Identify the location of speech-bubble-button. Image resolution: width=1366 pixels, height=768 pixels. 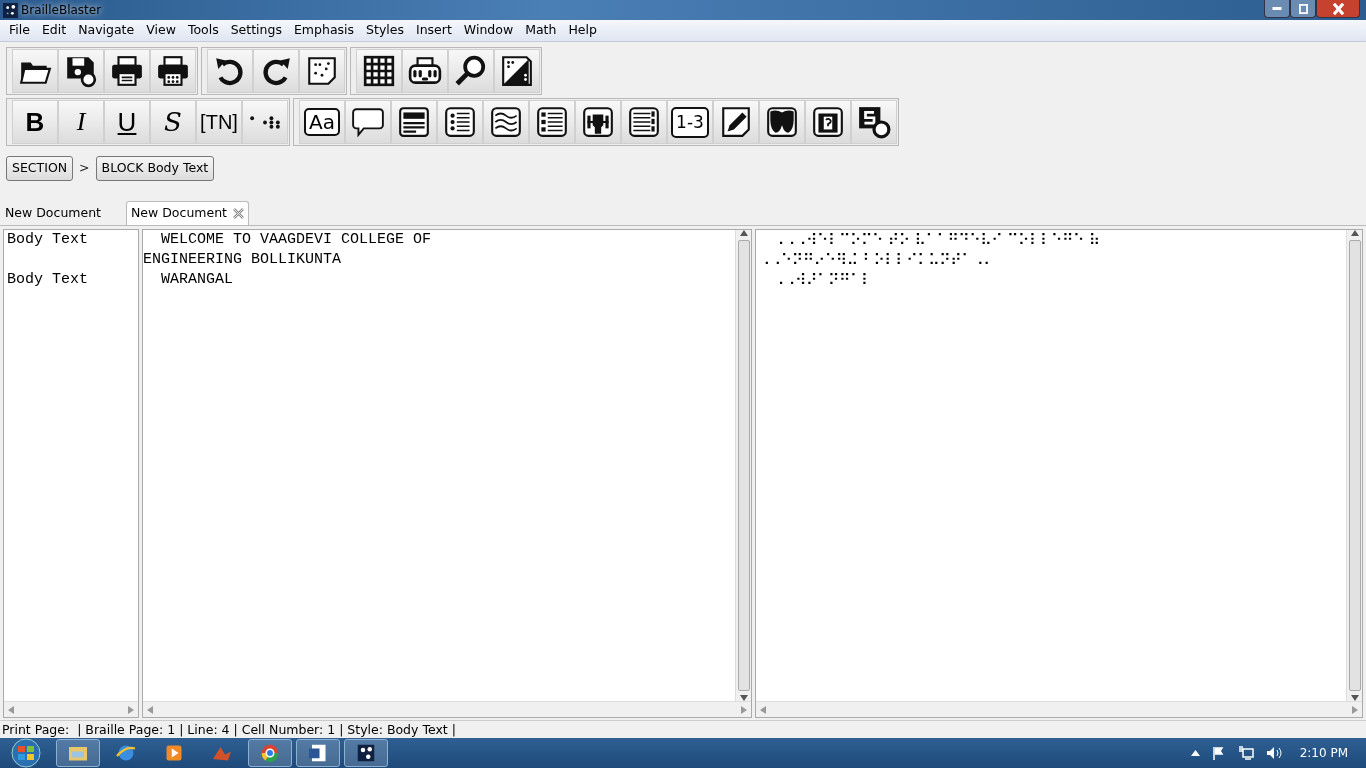
(368, 122).